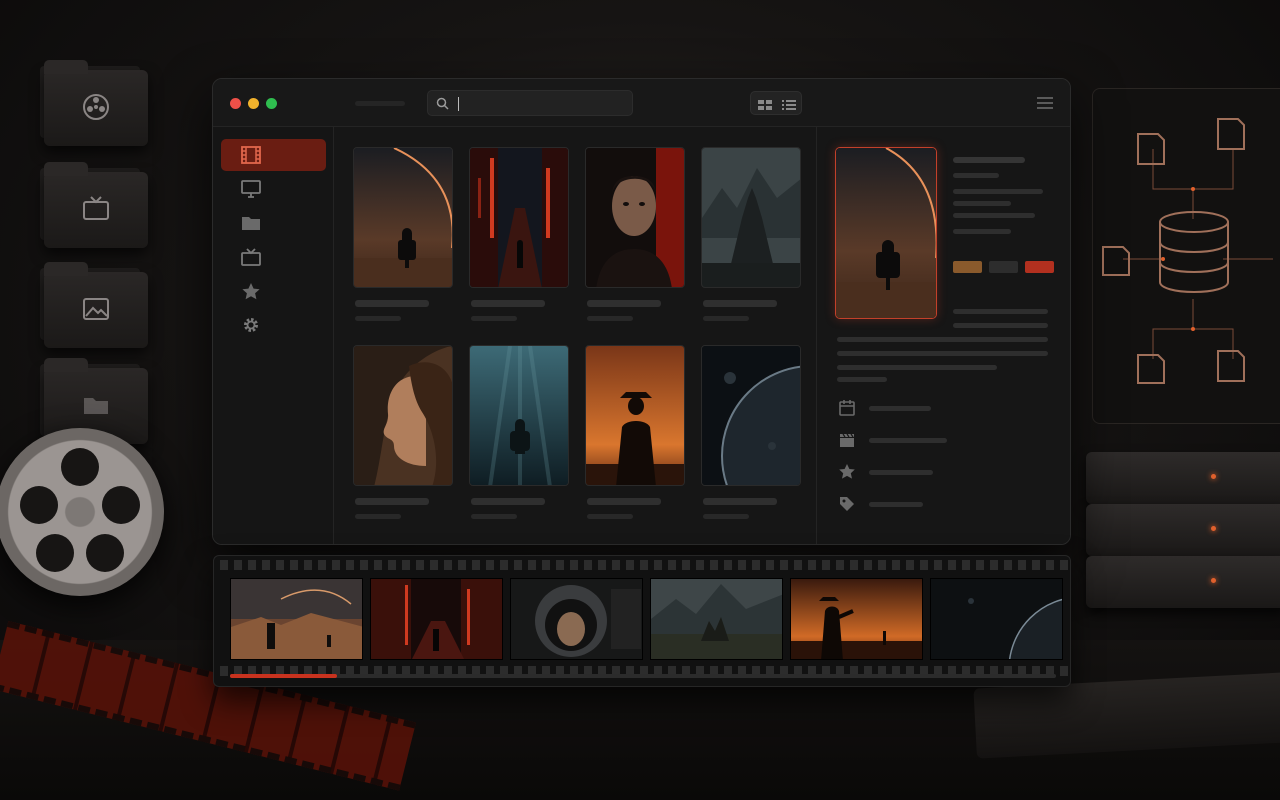 The width and height of the screenshot is (1280, 800). What do you see at coordinates (273, 325) in the screenshot?
I see `sidebar-item-settings` at bounding box center [273, 325].